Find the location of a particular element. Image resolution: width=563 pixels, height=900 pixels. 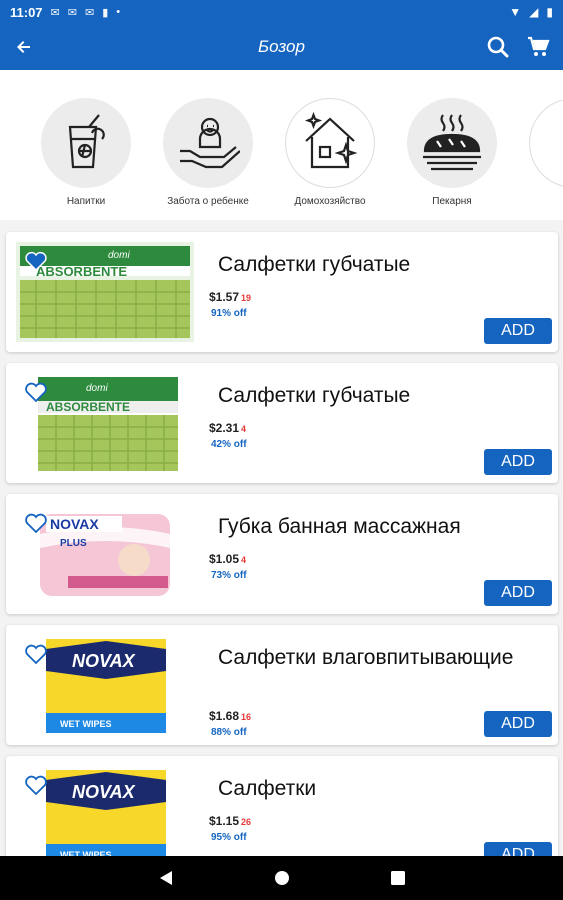

nav-home-icon is located at coordinates (282, 878).